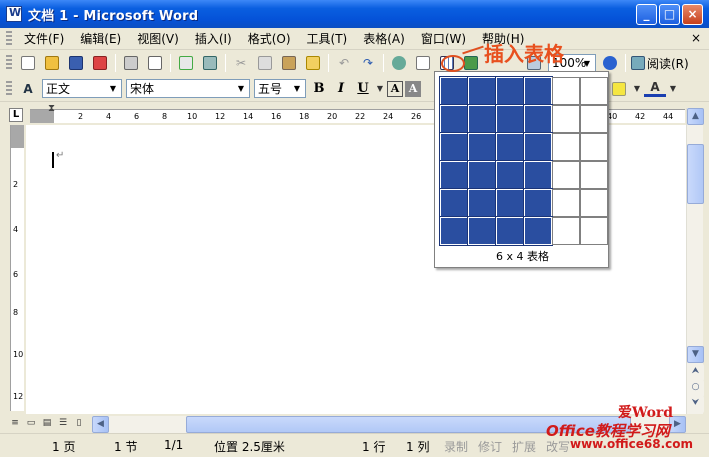 The image size is (709, 457). What do you see at coordinates (319, 89) in the screenshot?
I see `bold-button: B` at bounding box center [319, 89].